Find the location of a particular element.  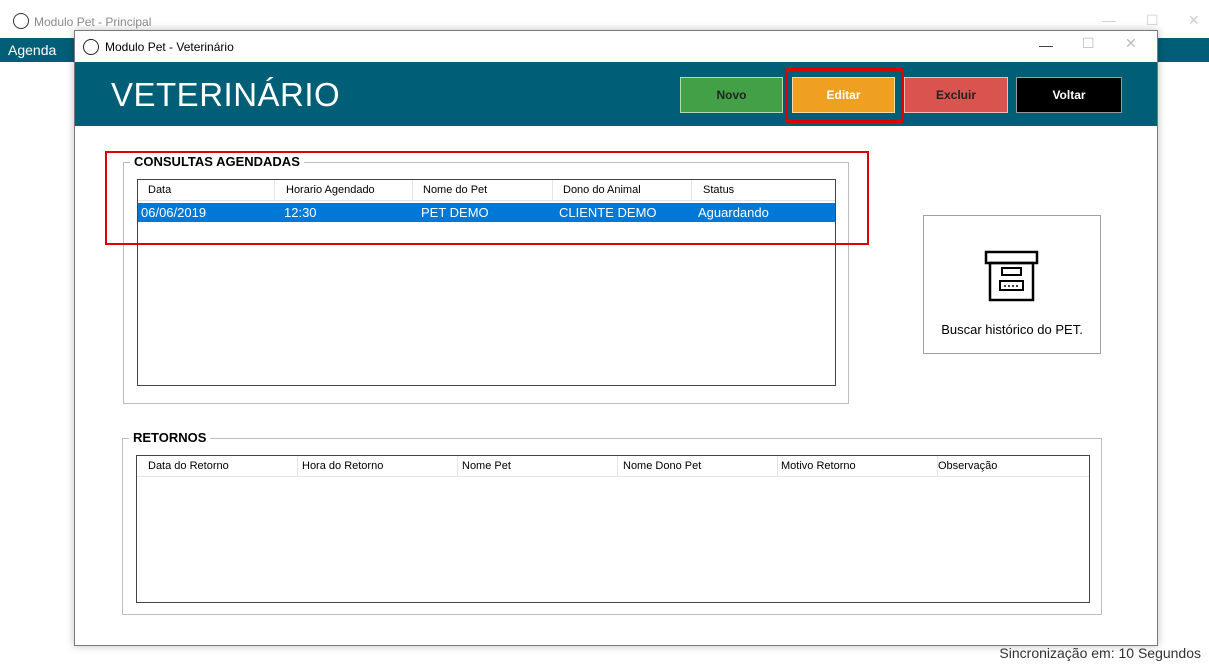

main-window-title: Modulo Pet - Principal is located at coordinates (93, 22).